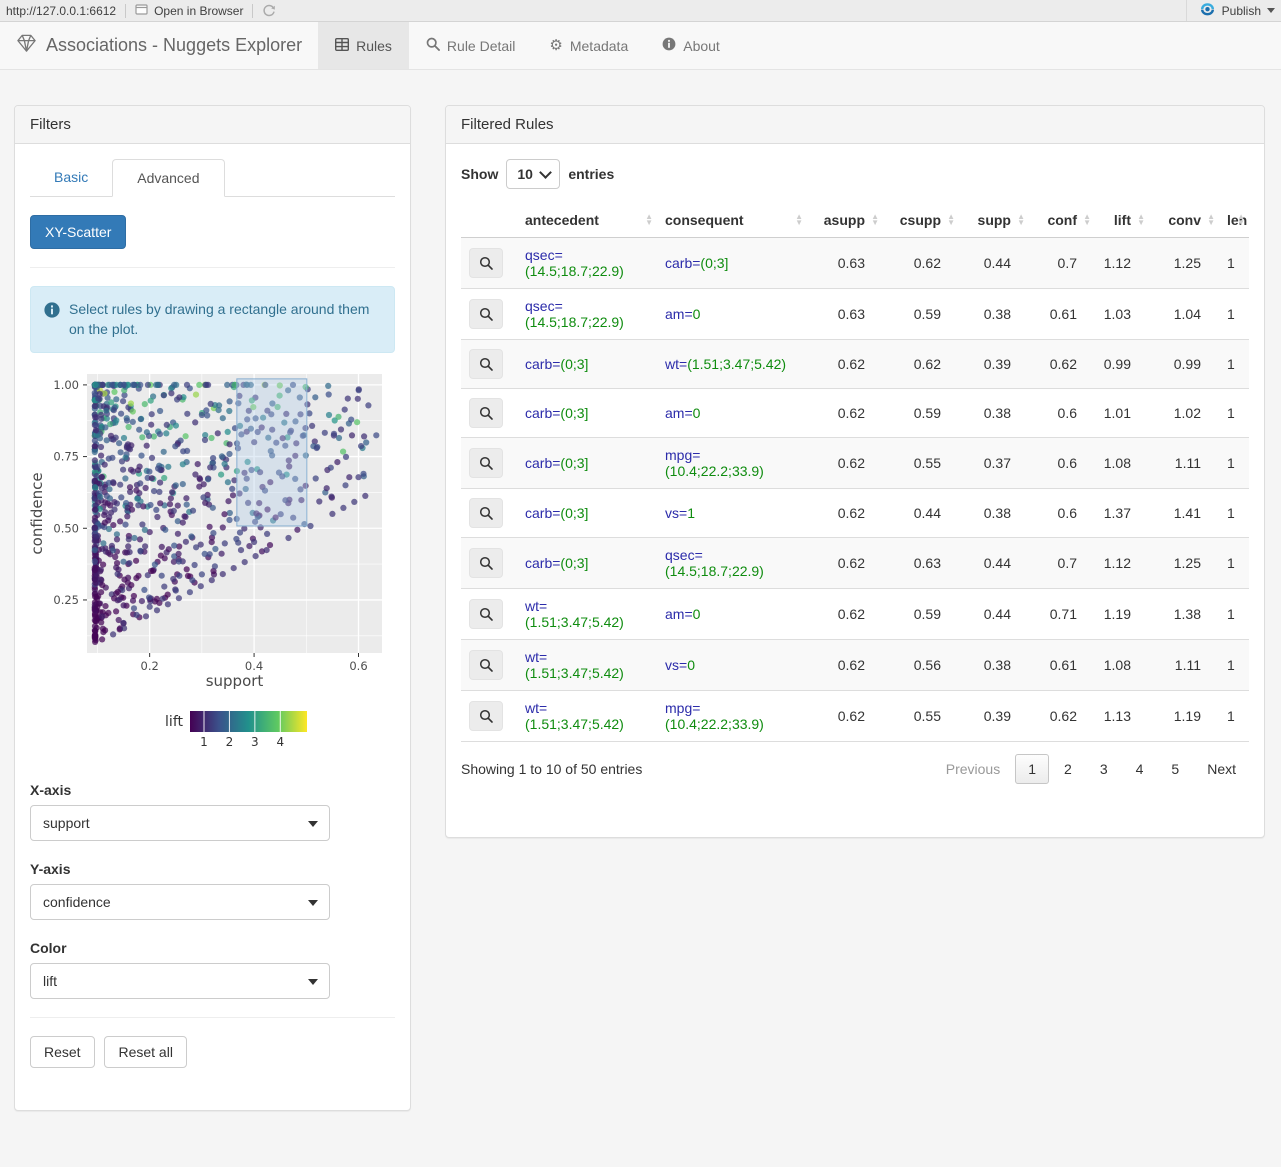 The width and height of the screenshot is (1281, 1167). I want to click on x-axis-title: support, so click(235, 681).